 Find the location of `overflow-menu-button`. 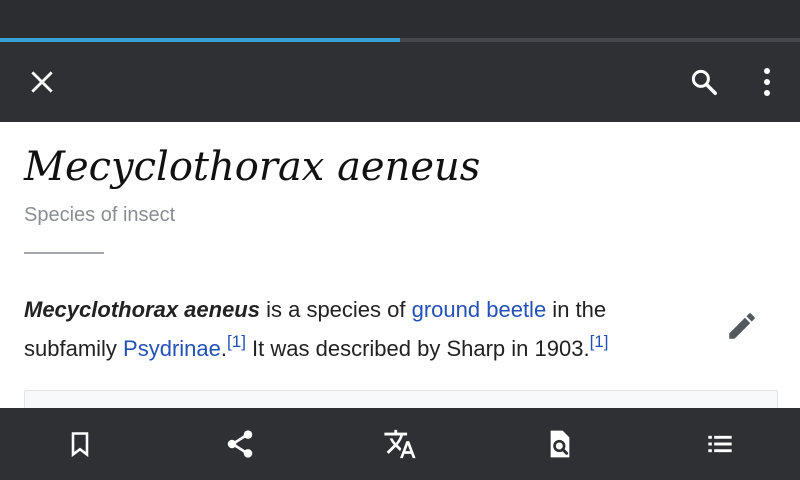

overflow-menu-button is located at coordinates (767, 82).